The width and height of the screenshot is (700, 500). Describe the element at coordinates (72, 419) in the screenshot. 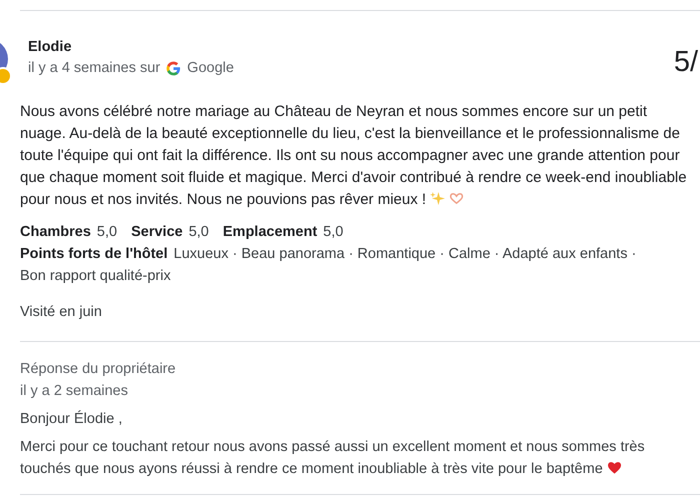

I see `reply-greeting: Bonjour Élodie ,` at that location.